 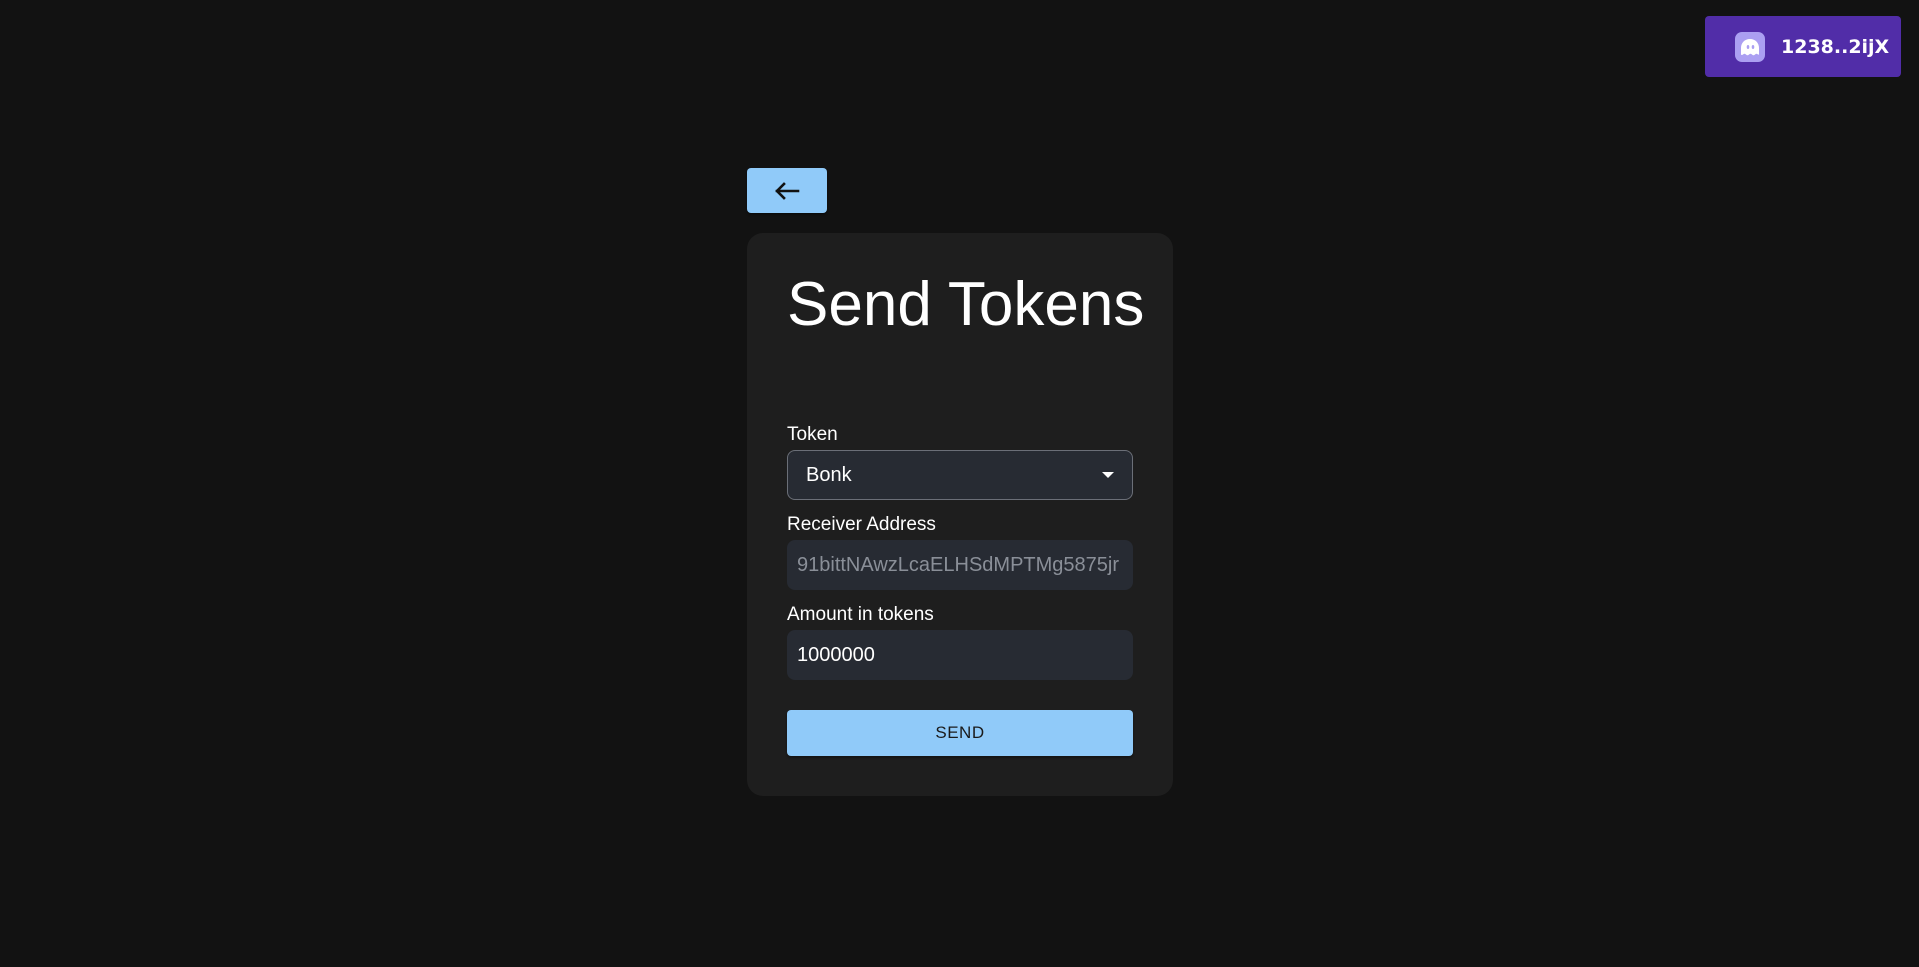 I want to click on arrow-left-icon, so click(x=787, y=190).